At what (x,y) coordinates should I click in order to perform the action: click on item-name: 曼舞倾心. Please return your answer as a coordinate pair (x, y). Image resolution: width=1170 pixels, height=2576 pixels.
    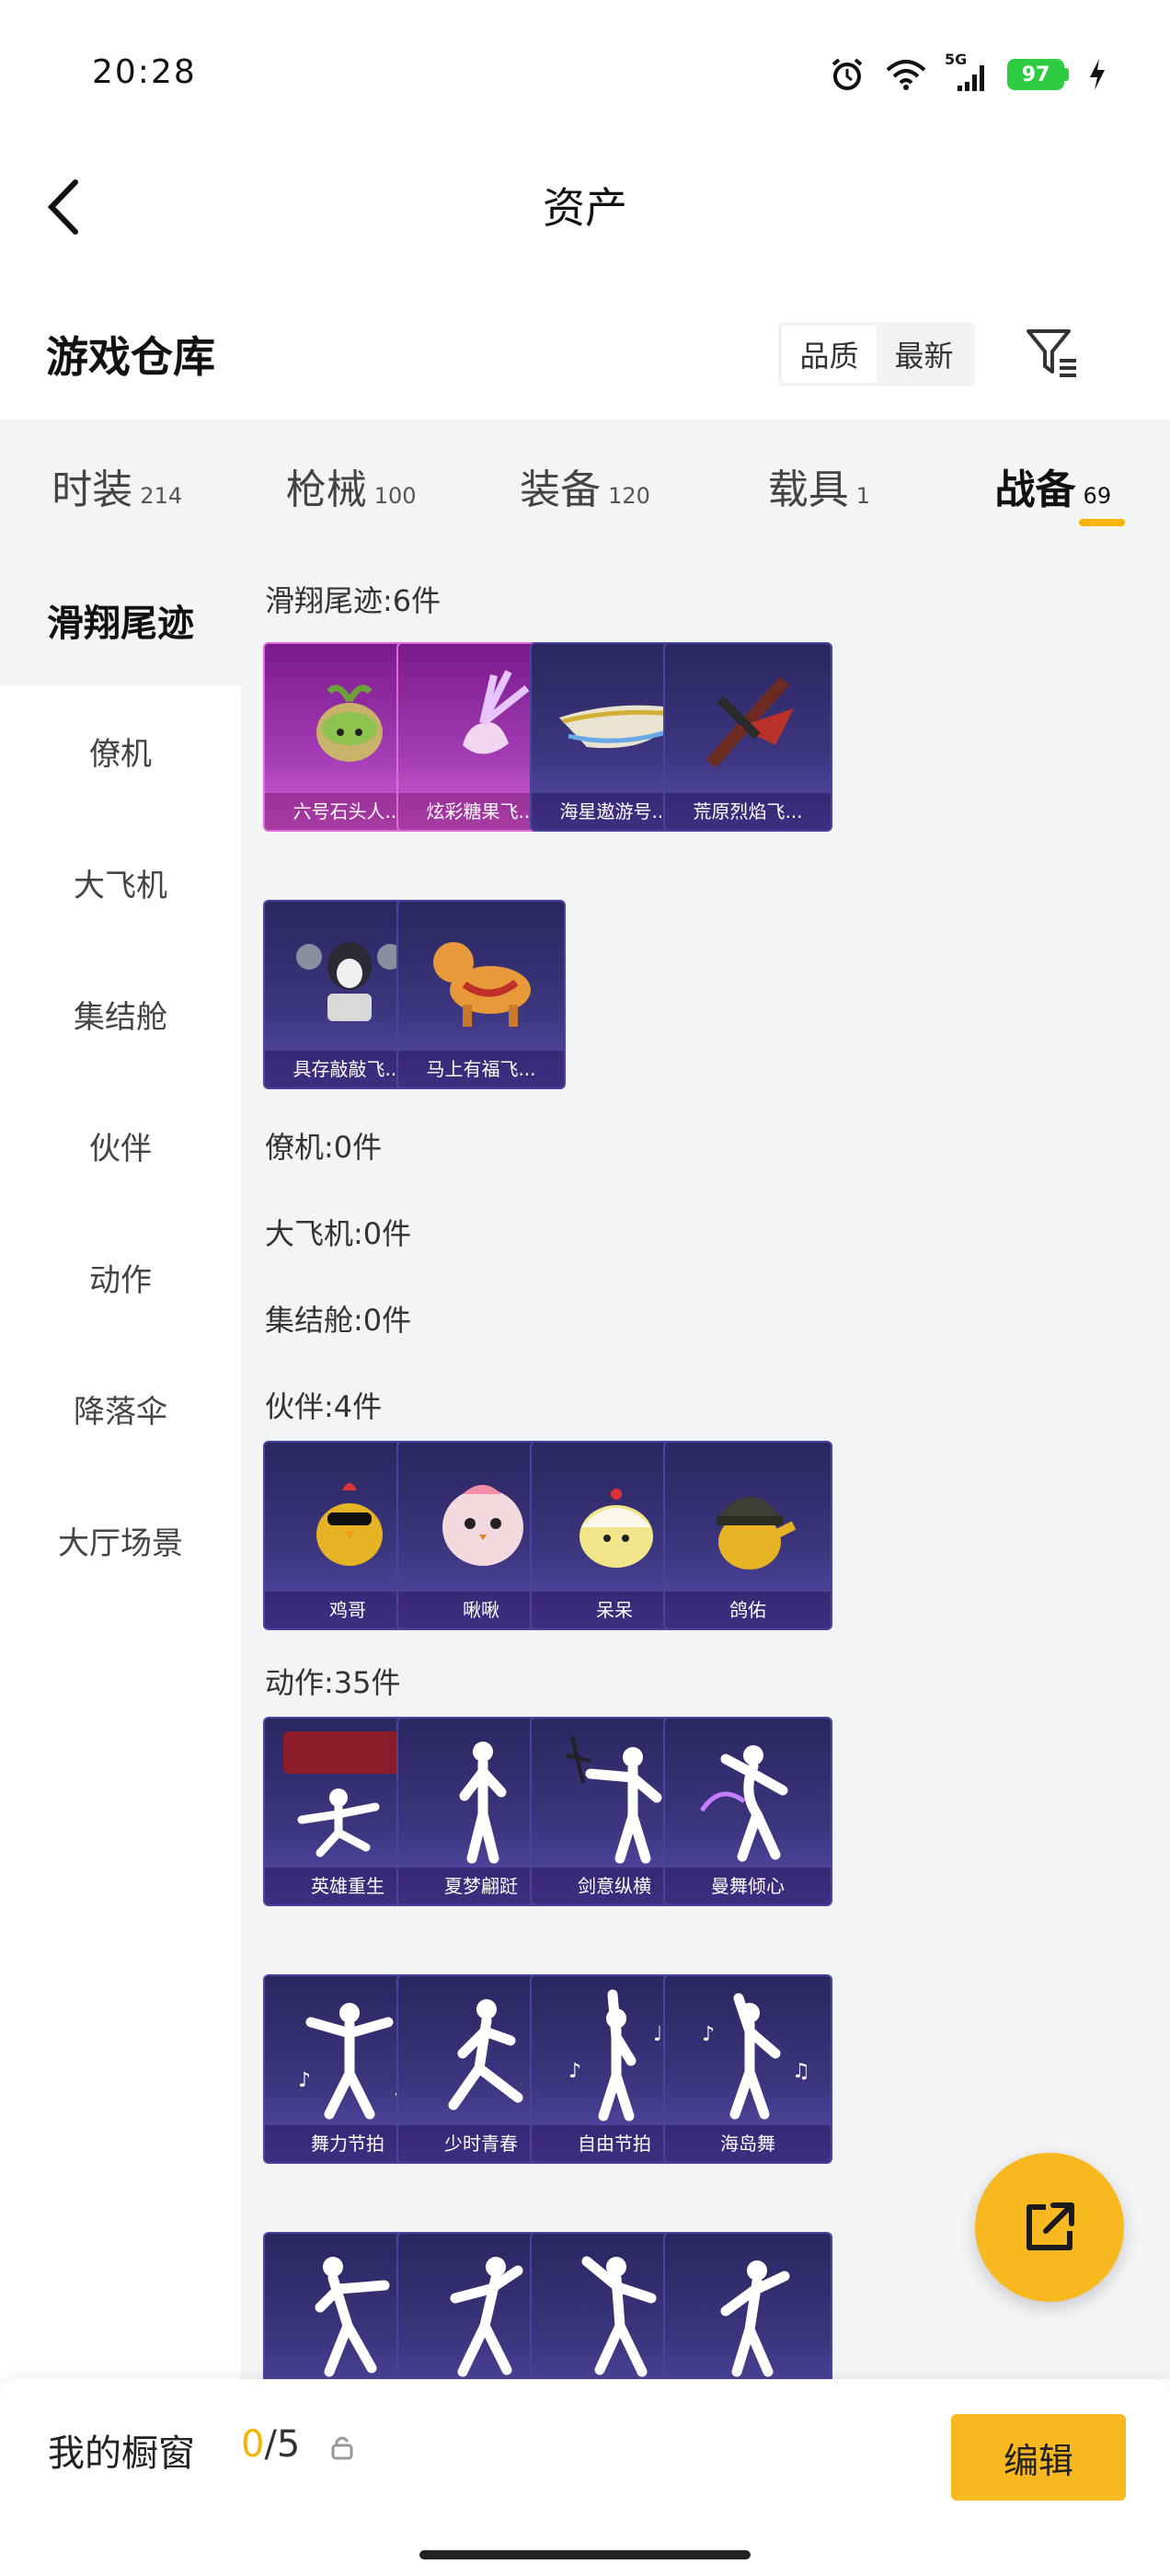
    Looking at the image, I should click on (748, 1886).